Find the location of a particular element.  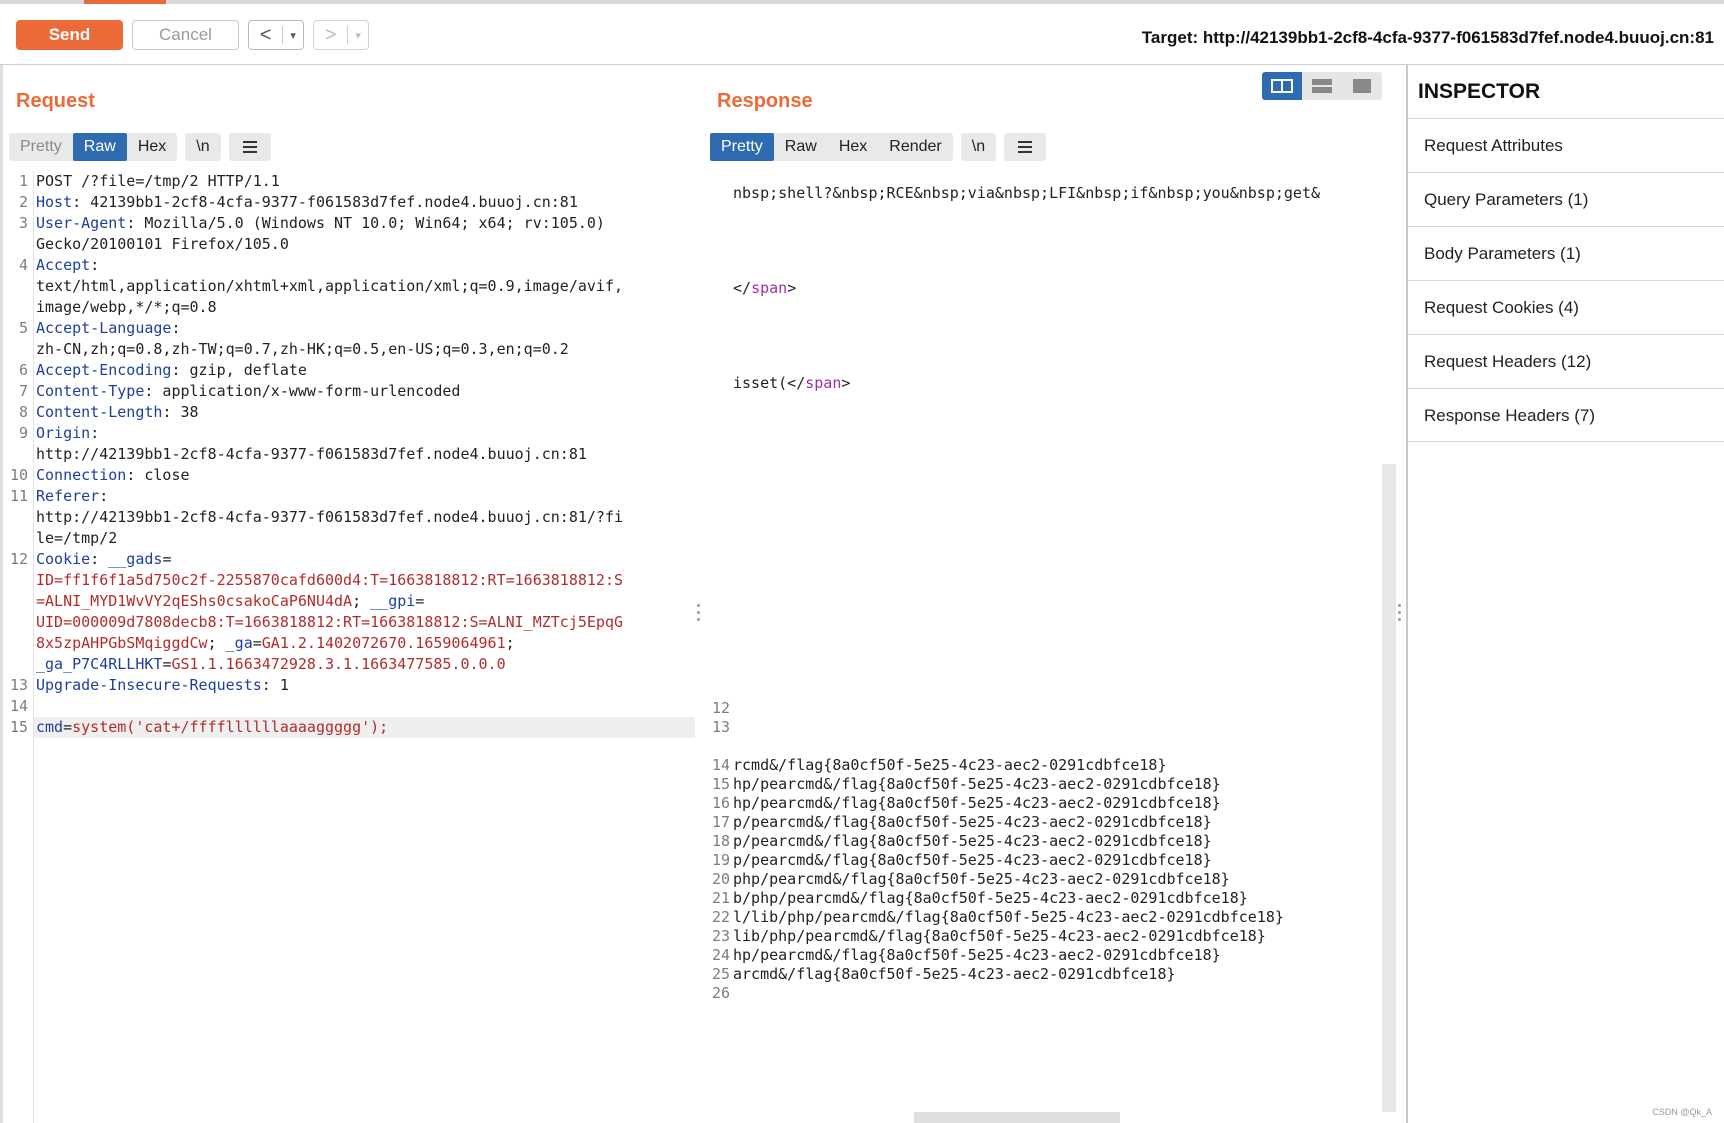

line-number: 21 is located at coordinates (720, 898).